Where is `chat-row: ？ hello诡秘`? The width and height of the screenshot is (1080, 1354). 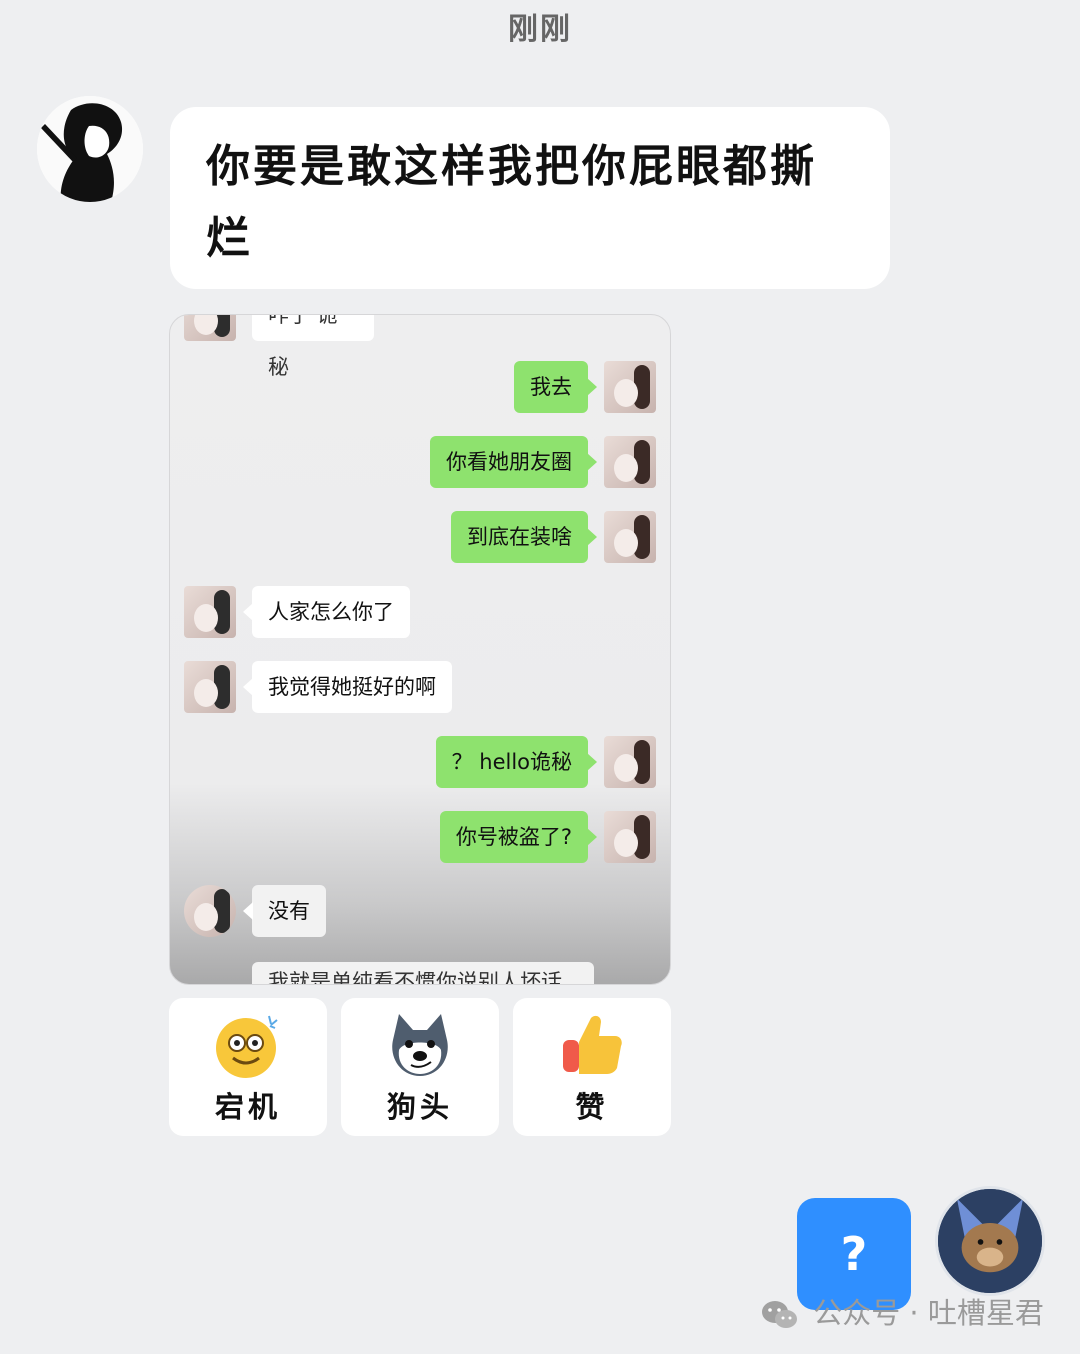
chat-row: ？ hello诡秘 is located at coordinates (420, 763).